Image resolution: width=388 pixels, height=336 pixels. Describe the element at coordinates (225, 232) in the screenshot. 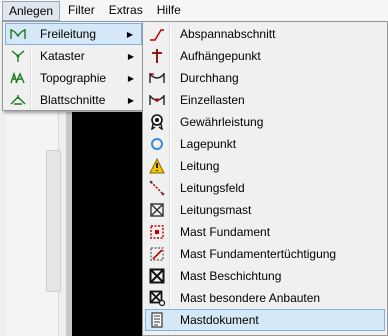

I see `menu-item-label: Mast Fundament` at that location.